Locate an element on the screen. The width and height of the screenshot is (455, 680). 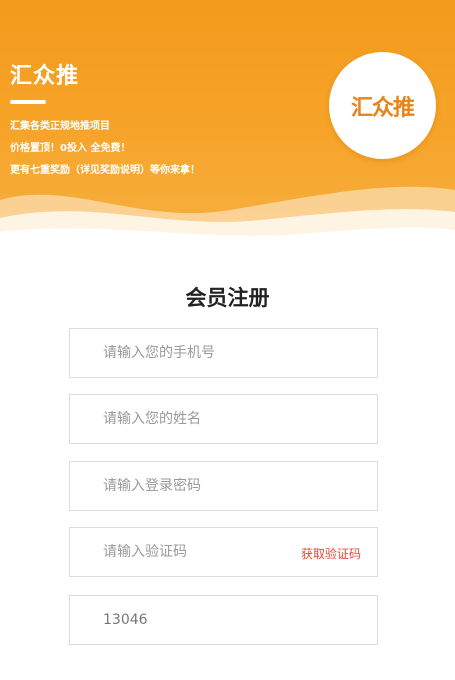
name-input is located at coordinates (223, 419).